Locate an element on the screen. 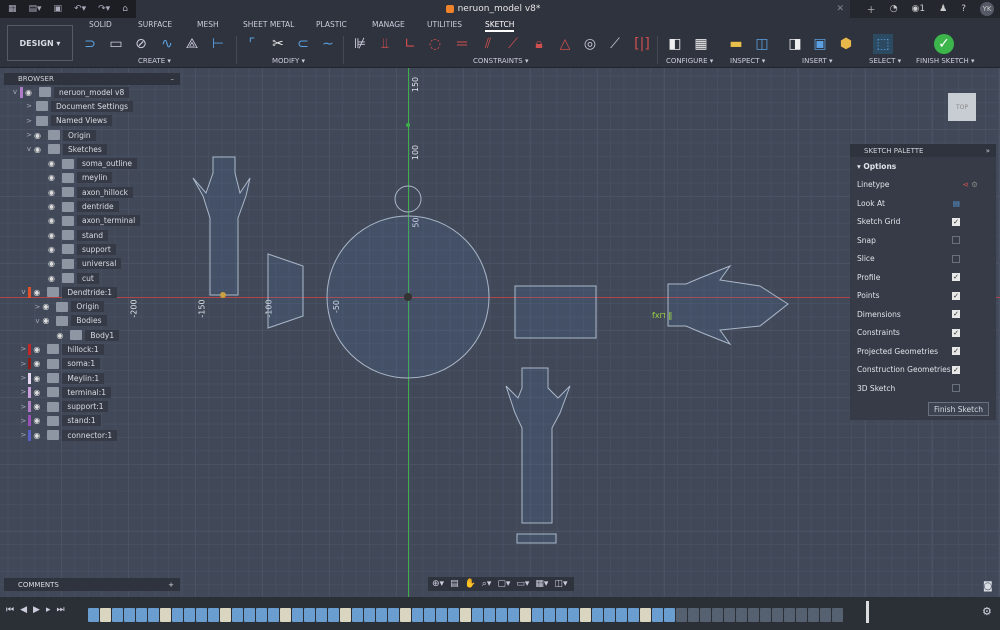 This screenshot has height=630, width=1000. insert-menu: INSERT ▾ is located at coordinates (817, 61).